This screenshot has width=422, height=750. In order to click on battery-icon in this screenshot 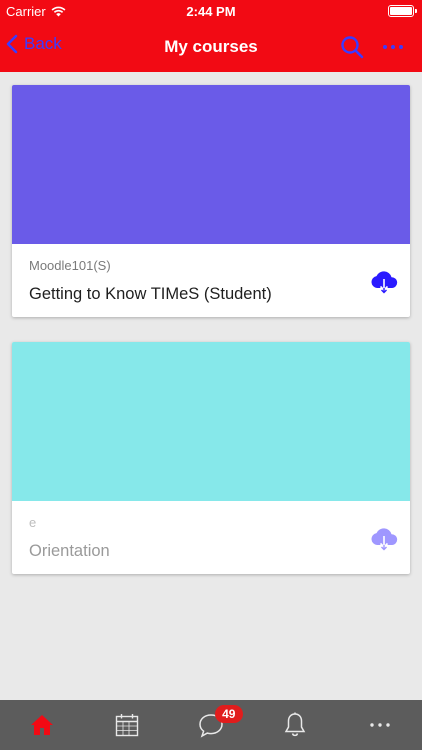, I will do `click(402, 11)`.